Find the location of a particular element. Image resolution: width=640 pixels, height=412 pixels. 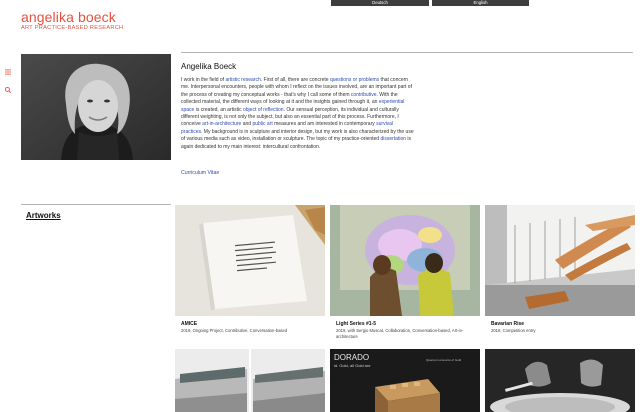

artwork-tile-amice is located at coordinates (250, 260).